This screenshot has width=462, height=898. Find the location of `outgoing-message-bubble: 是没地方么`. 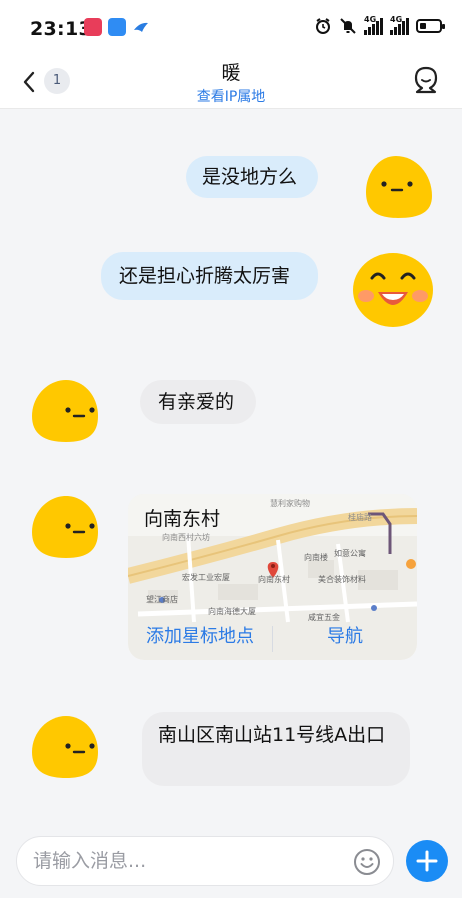

outgoing-message-bubble: 是没地方么 is located at coordinates (252, 177).